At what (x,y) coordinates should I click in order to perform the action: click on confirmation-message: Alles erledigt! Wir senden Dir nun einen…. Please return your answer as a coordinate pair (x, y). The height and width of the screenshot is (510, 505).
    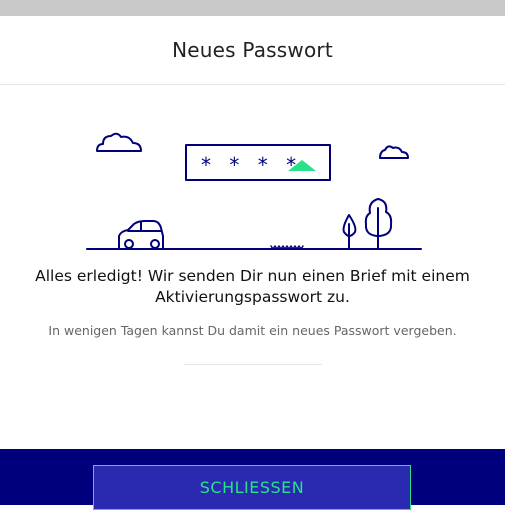
    Looking at the image, I should click on (252, 286).